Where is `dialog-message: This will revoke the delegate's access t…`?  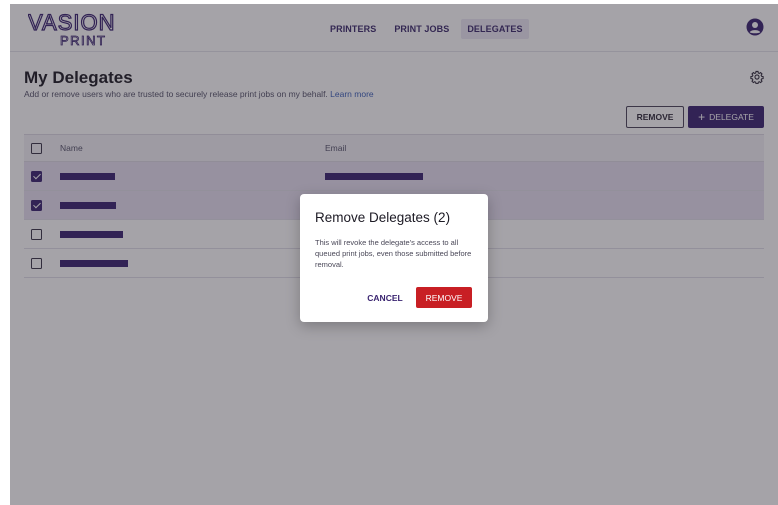
dialog-message: This will revoke the delegate's access t… is located at coordinates (393, 253).